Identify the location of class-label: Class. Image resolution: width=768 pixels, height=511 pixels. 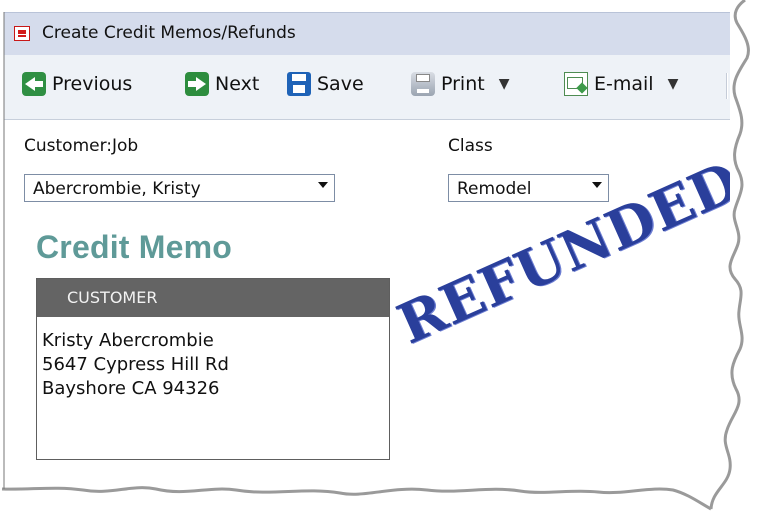
(470, 146).